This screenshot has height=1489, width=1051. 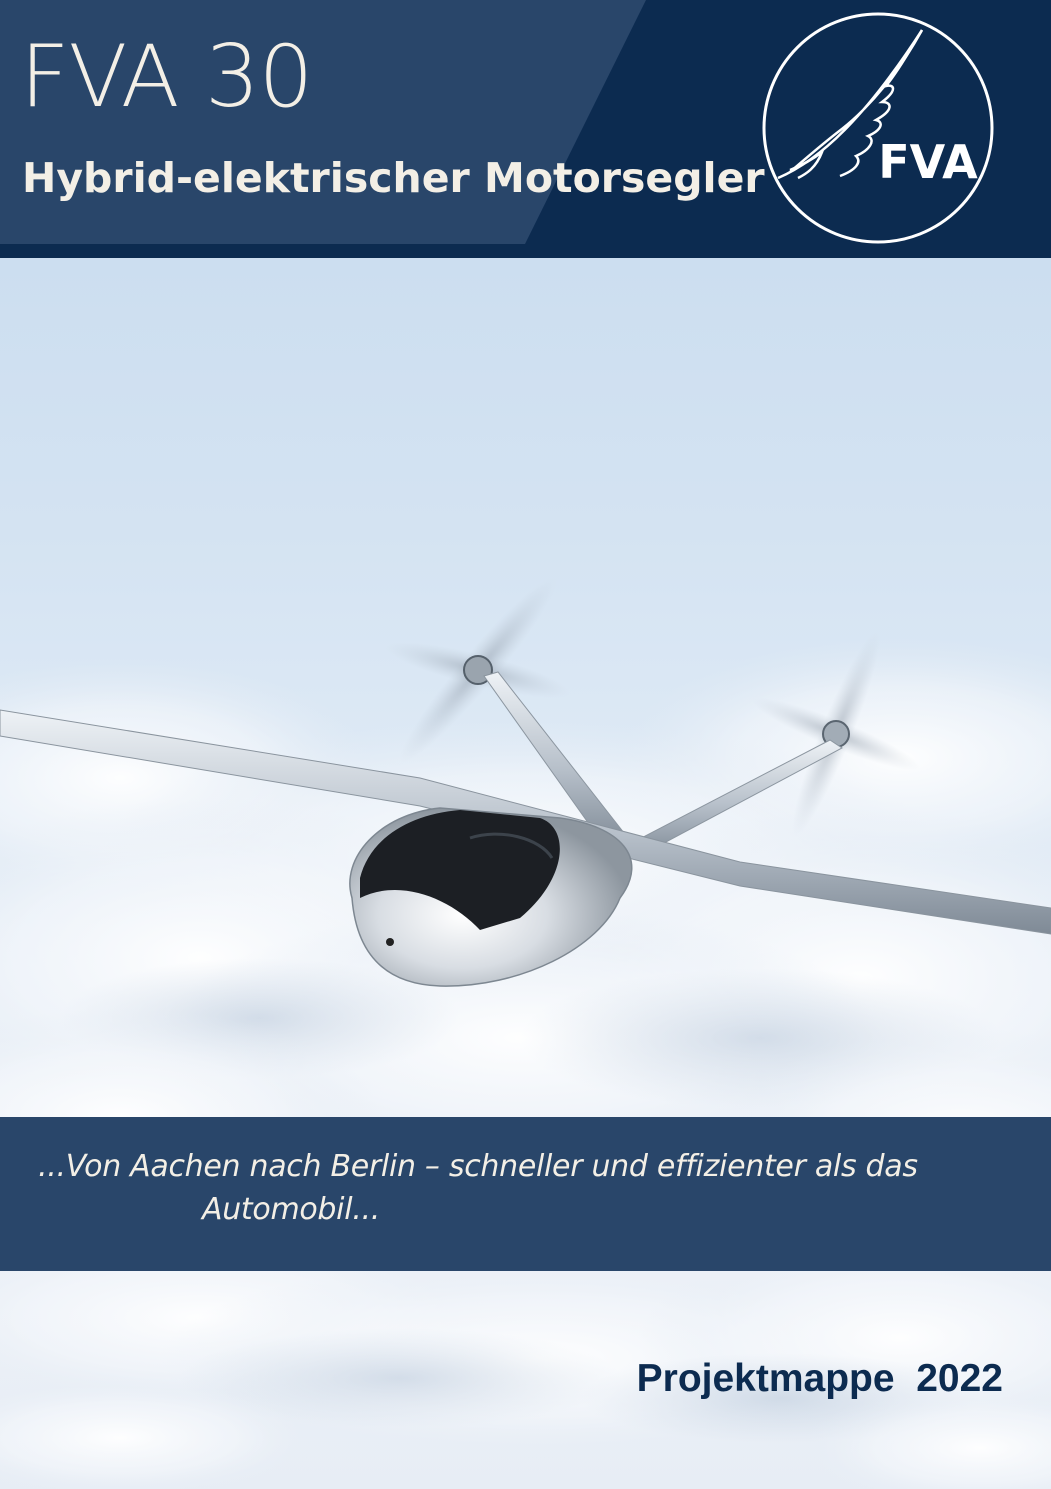 I want to click on project-folder-title: Projektmappe 2022, so click(x=819, y=1378).